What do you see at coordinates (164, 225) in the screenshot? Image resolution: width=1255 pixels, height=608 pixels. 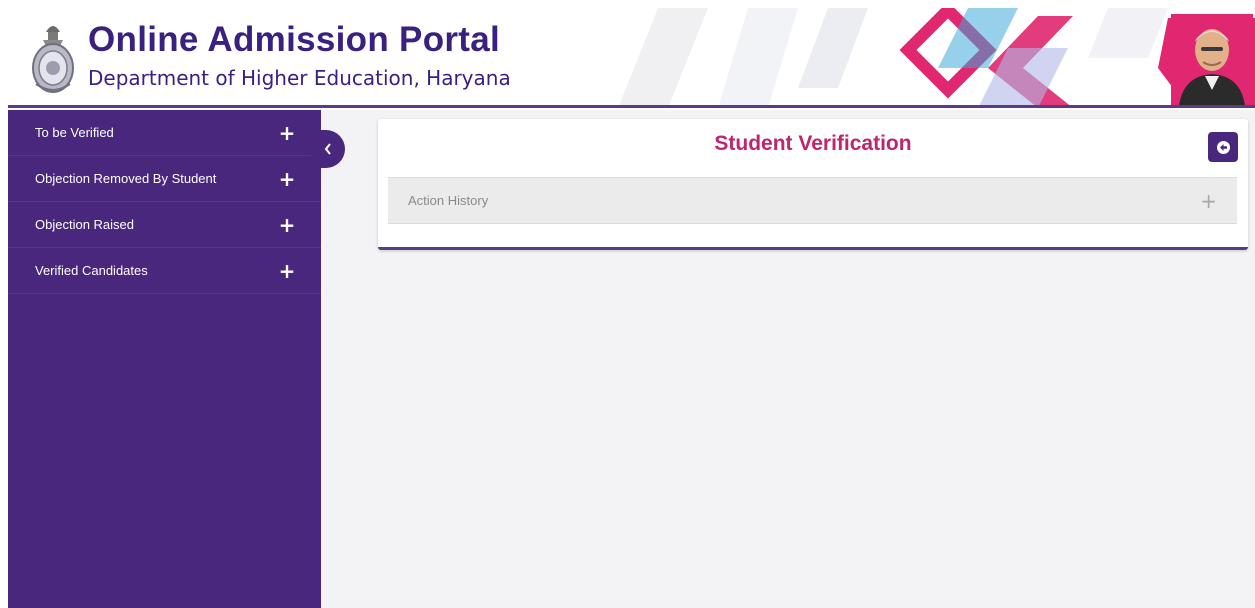 I see `sidebar-item-objection-raised: Objection Raised +` at bounding box center [164, 225].